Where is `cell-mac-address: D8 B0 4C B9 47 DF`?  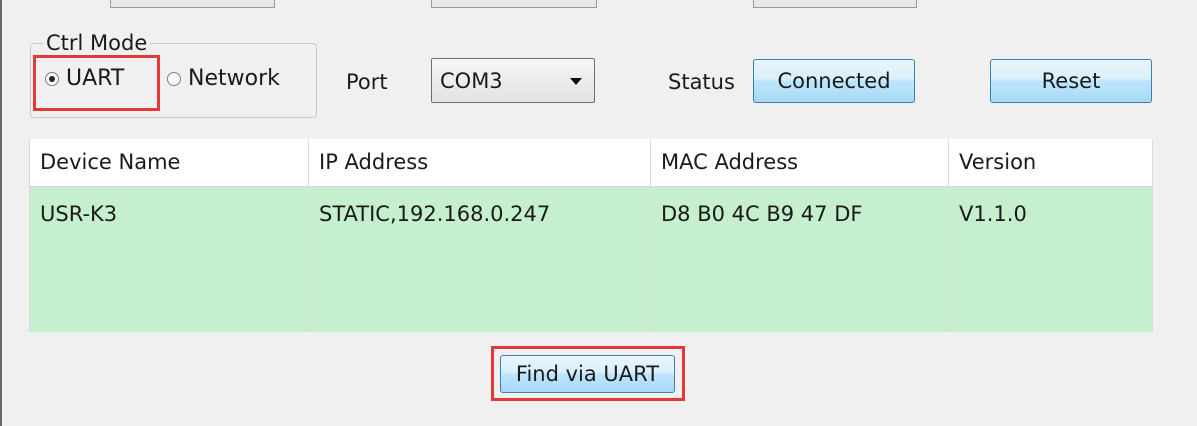
cell-mac-address: D8 B0 4C B9 47 DF is located at coordinates (762, 214).